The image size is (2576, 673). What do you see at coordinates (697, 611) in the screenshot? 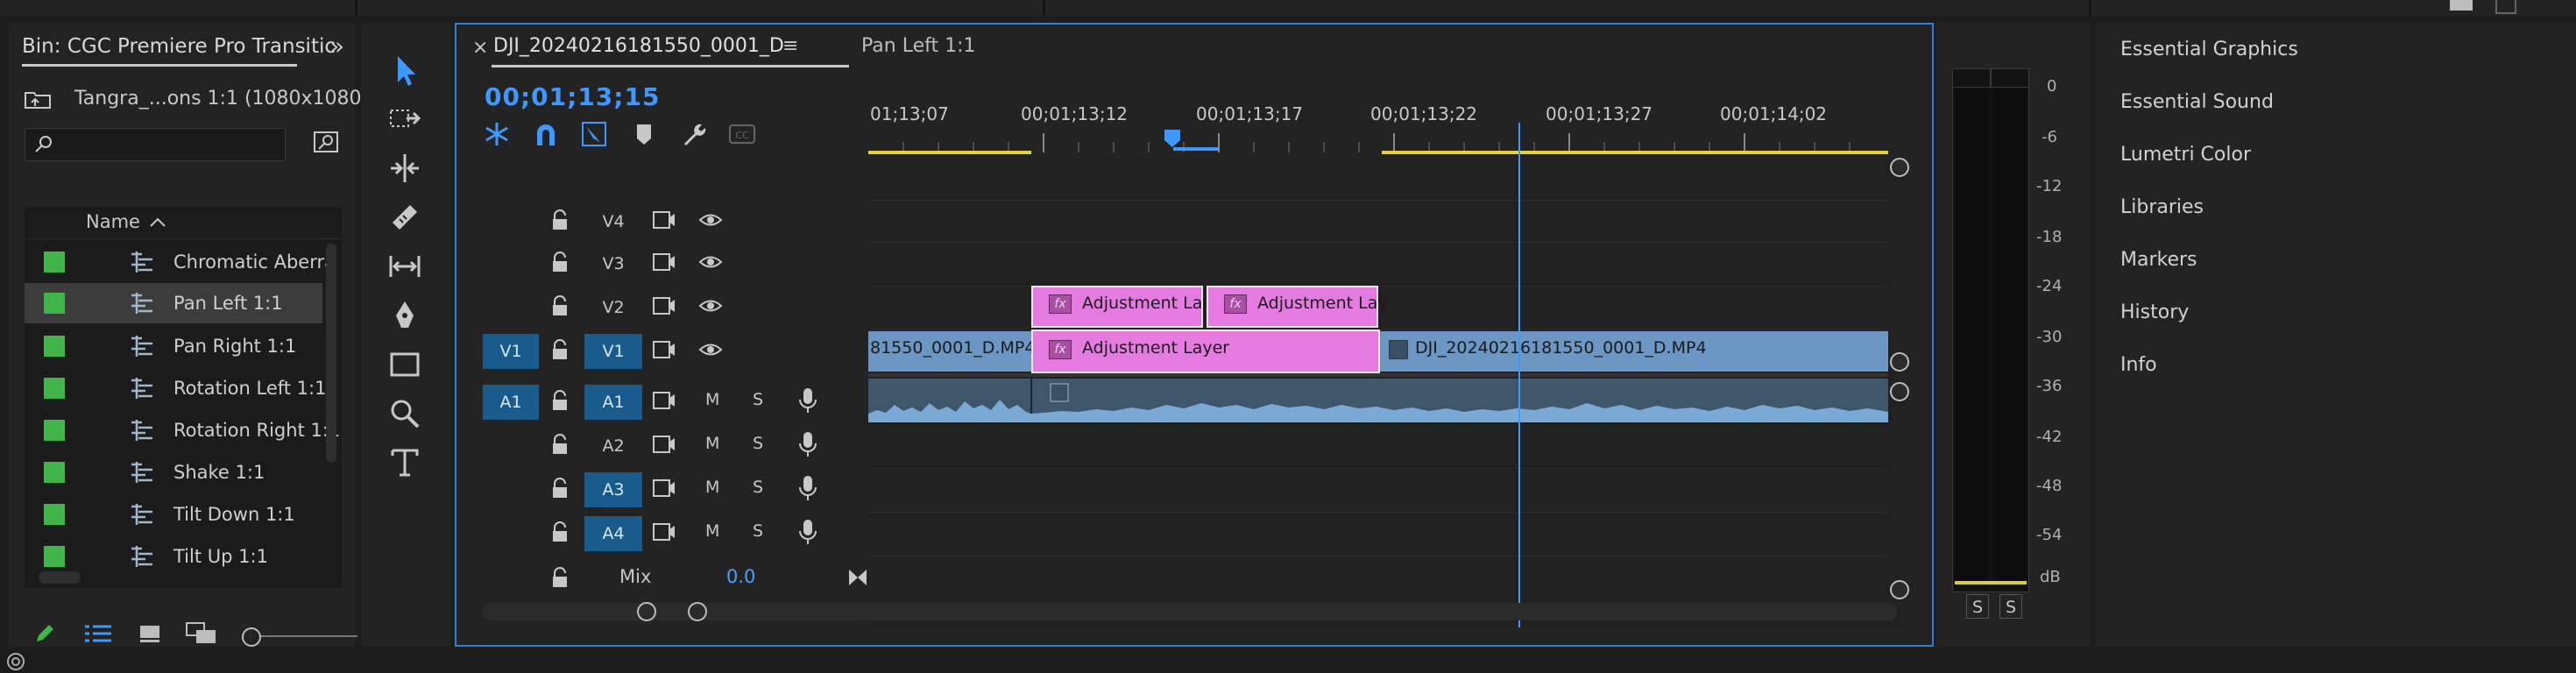
I see `scroll-handle-right` at bounding box center [697, 611].